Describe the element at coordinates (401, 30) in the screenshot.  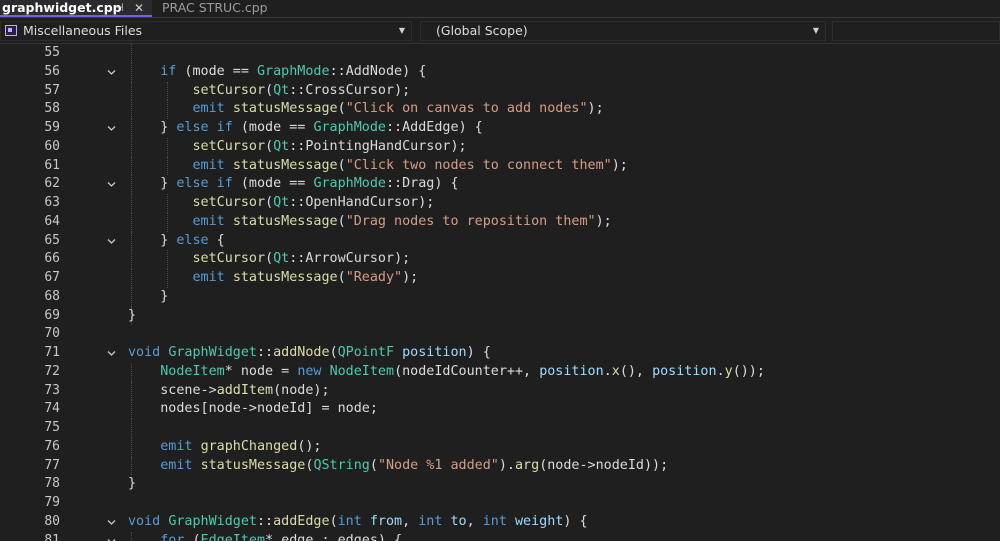
I see `chevron-down-icon: ▼` at that location.